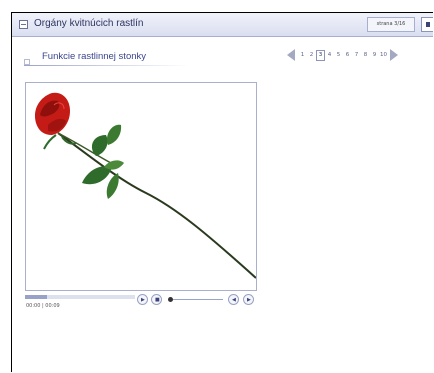 The height and width of the screenshot is (373, 434). I want to click on volume-down-button: ◀, so click(233, 299).